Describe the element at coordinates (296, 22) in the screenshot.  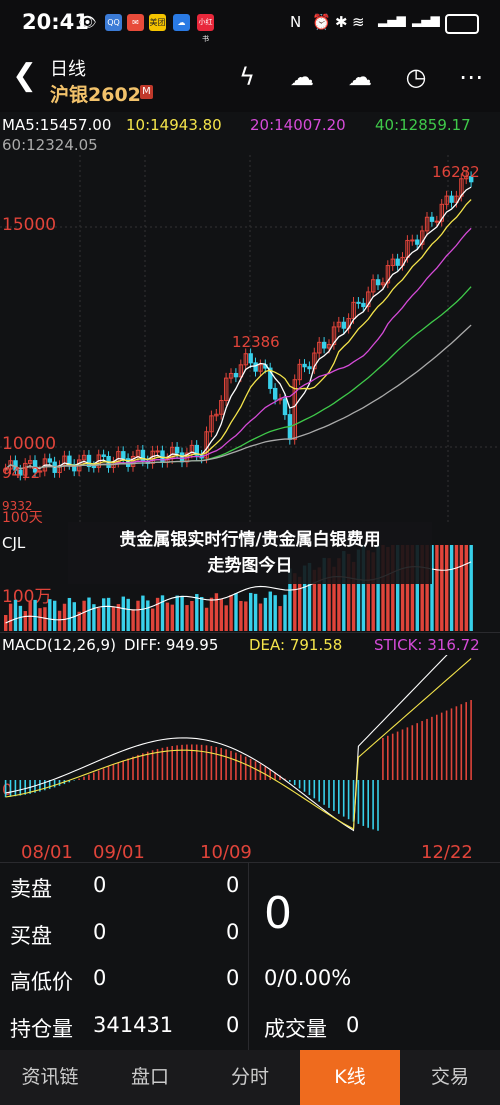
I see `nfc-icon: N` at that location.